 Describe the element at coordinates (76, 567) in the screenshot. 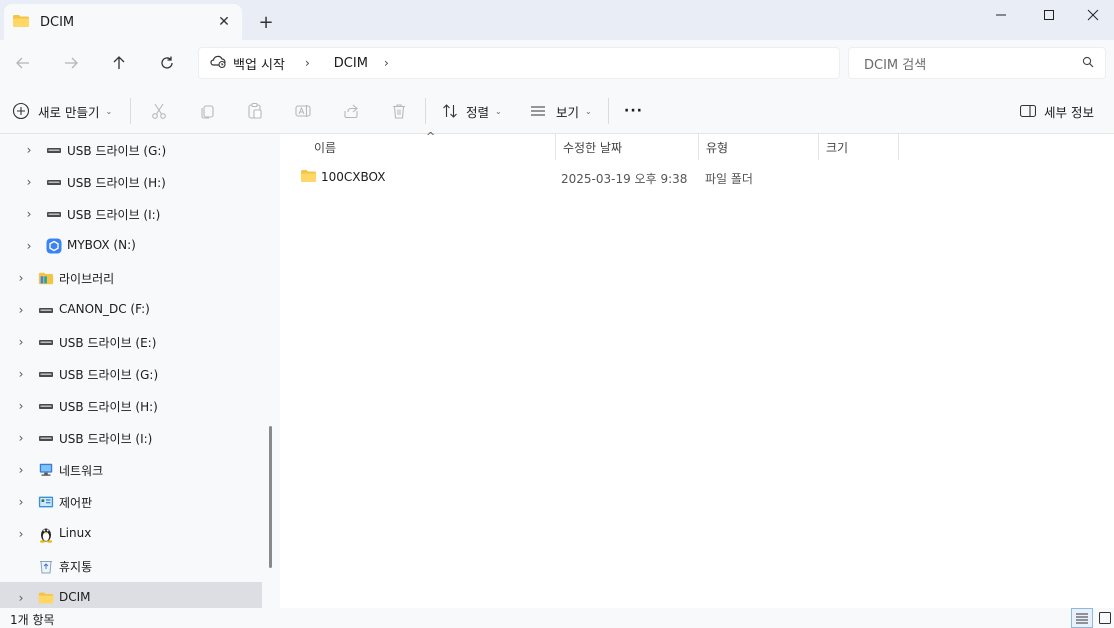

I see `sidebar-item-label: 휴지통` at that location.